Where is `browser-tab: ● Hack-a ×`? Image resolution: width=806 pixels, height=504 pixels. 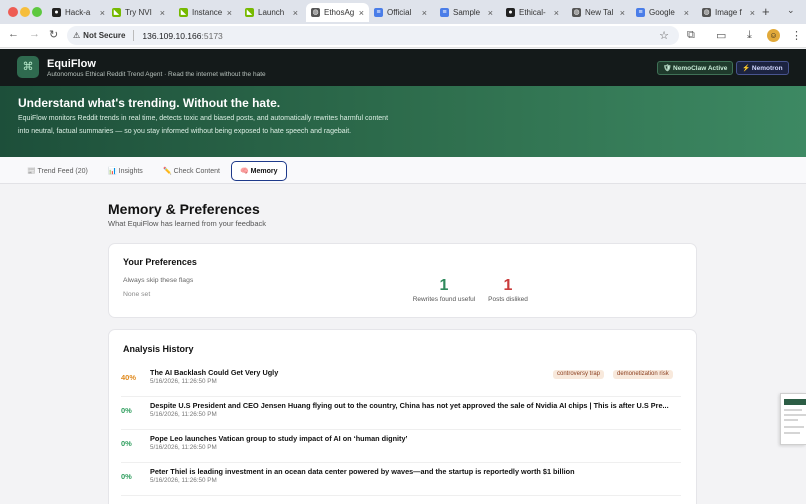 browser-tab: ● Hack-a × is located at coordinates (78, 12).